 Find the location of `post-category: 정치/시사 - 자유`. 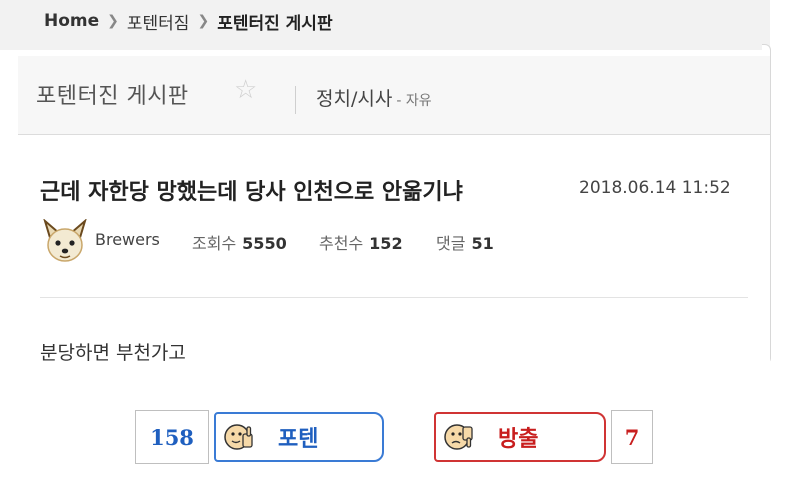

post-category: 정치/시사 - 자유 is located at coordinates (374, 97).